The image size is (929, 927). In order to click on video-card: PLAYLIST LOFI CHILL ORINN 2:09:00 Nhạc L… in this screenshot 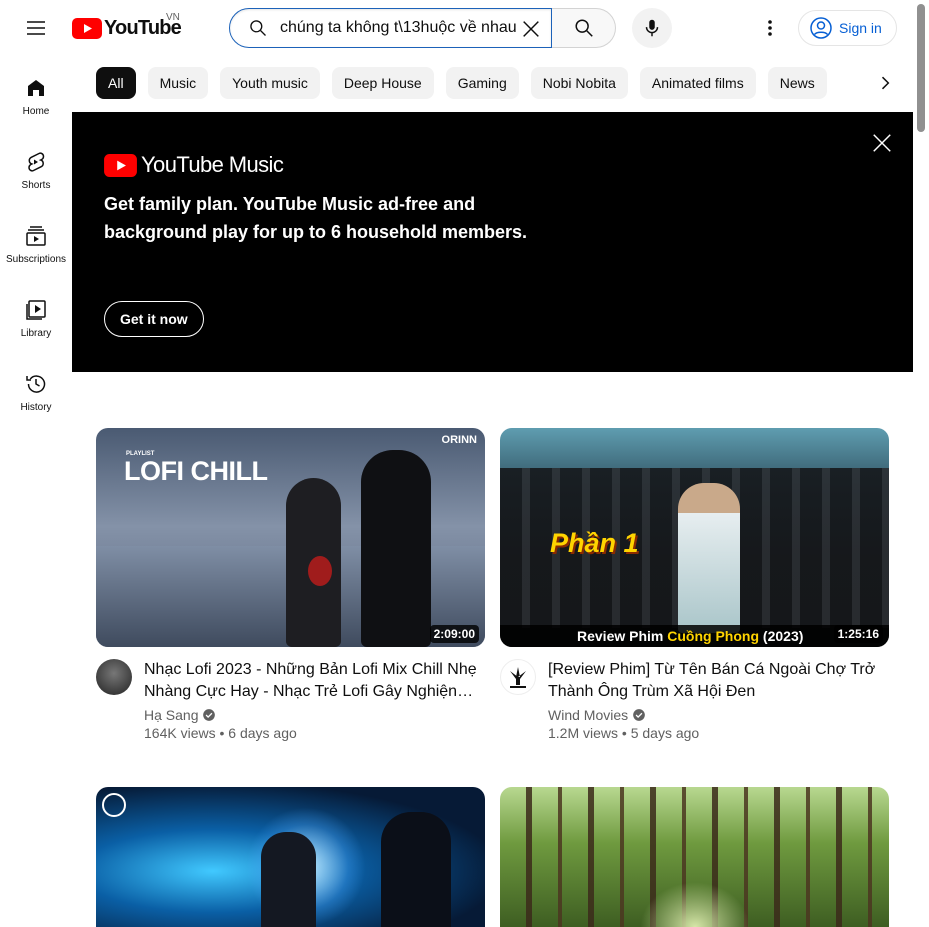, I will do `click(290, 584)`.